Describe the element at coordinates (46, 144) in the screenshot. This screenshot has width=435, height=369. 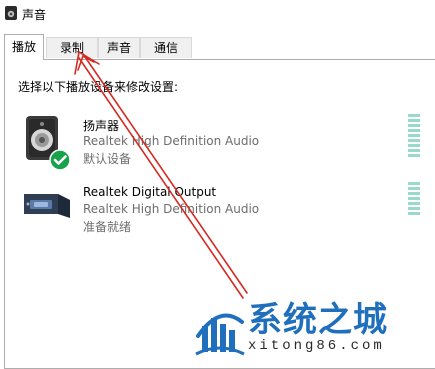
I see `speaker-device-icon` at that location.